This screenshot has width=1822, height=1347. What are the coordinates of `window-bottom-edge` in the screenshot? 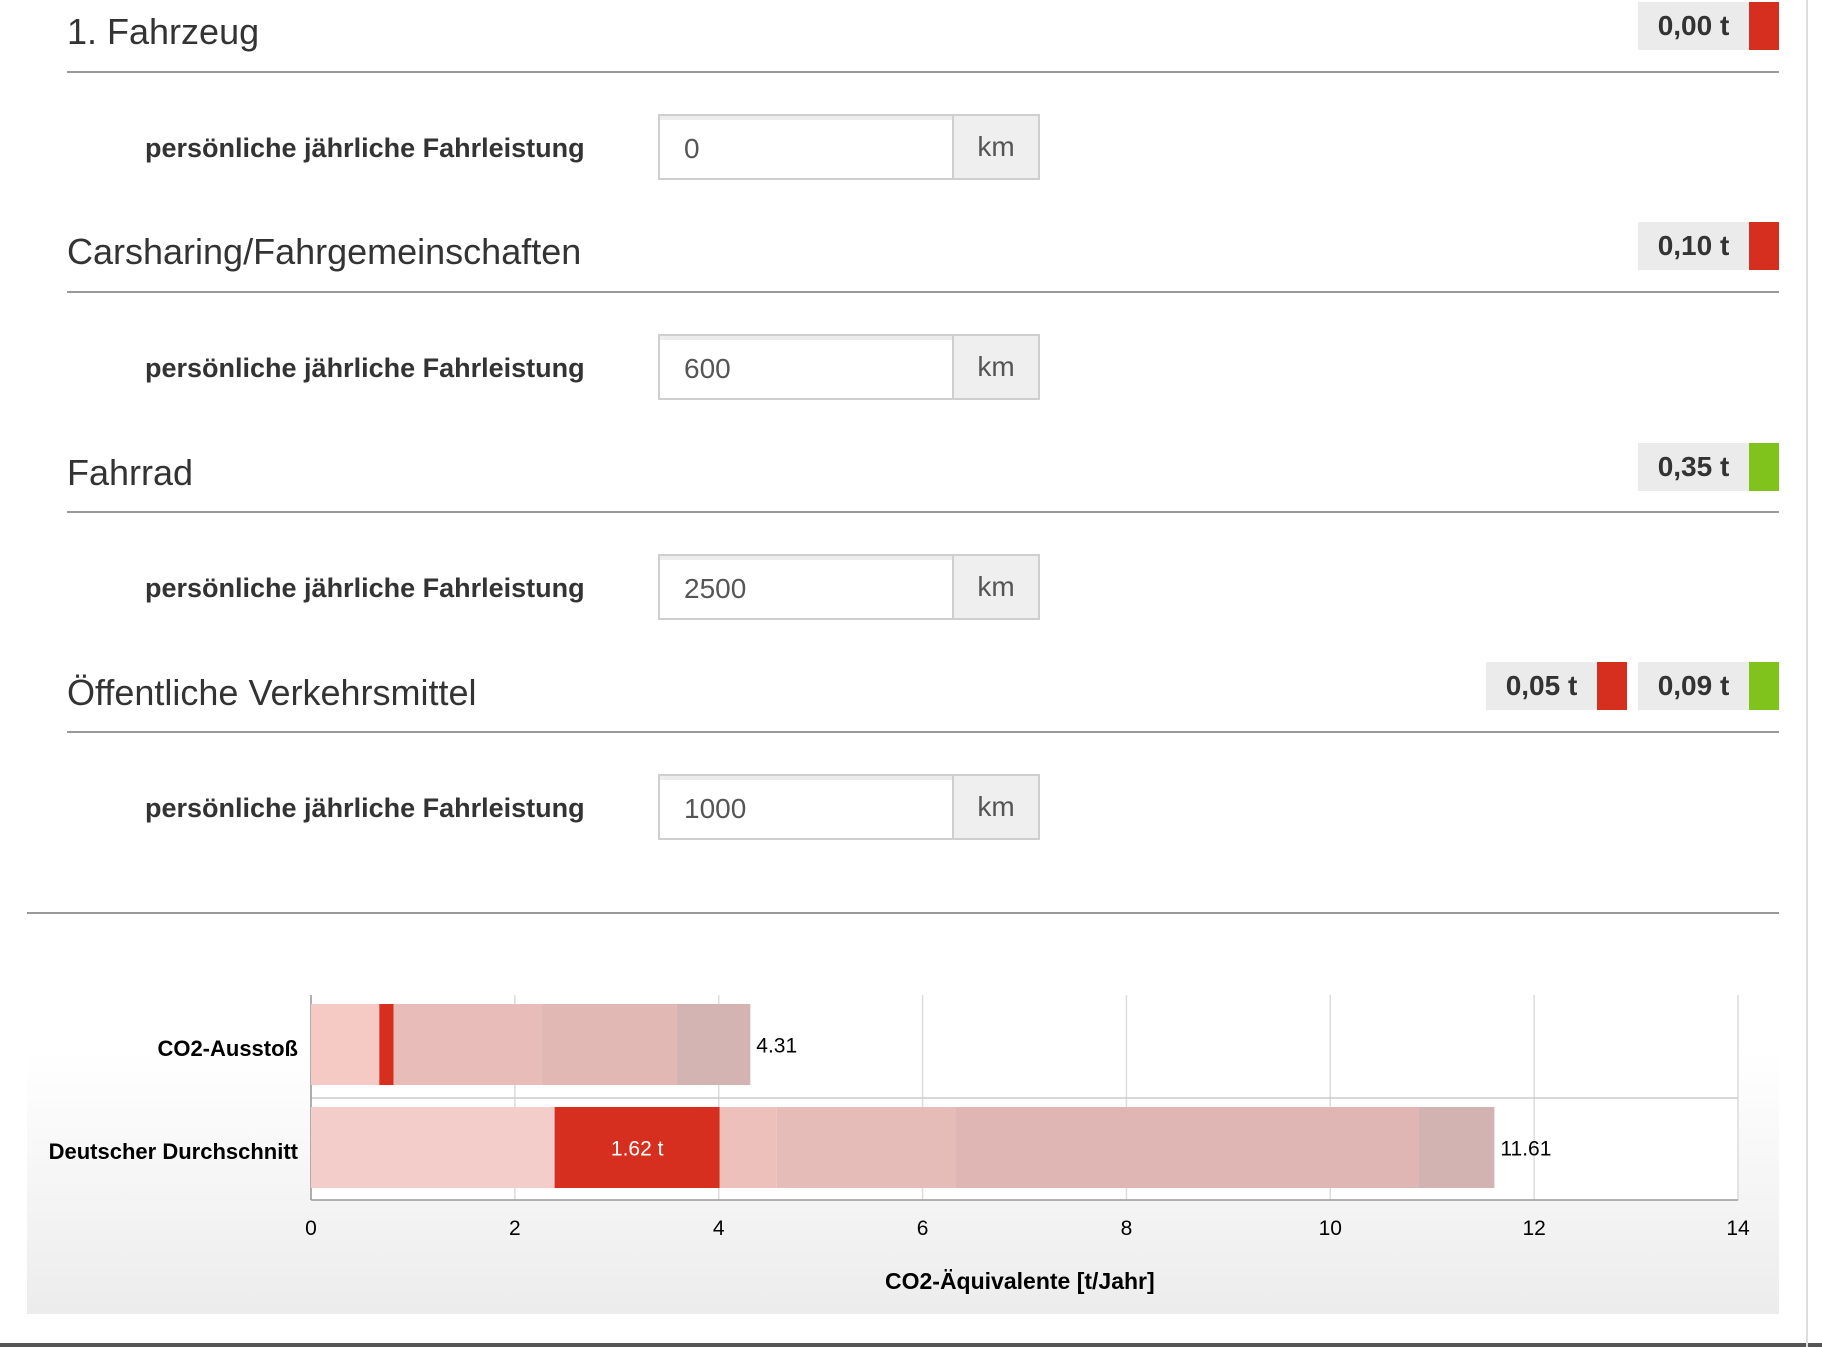 It's located at (911, 1345).